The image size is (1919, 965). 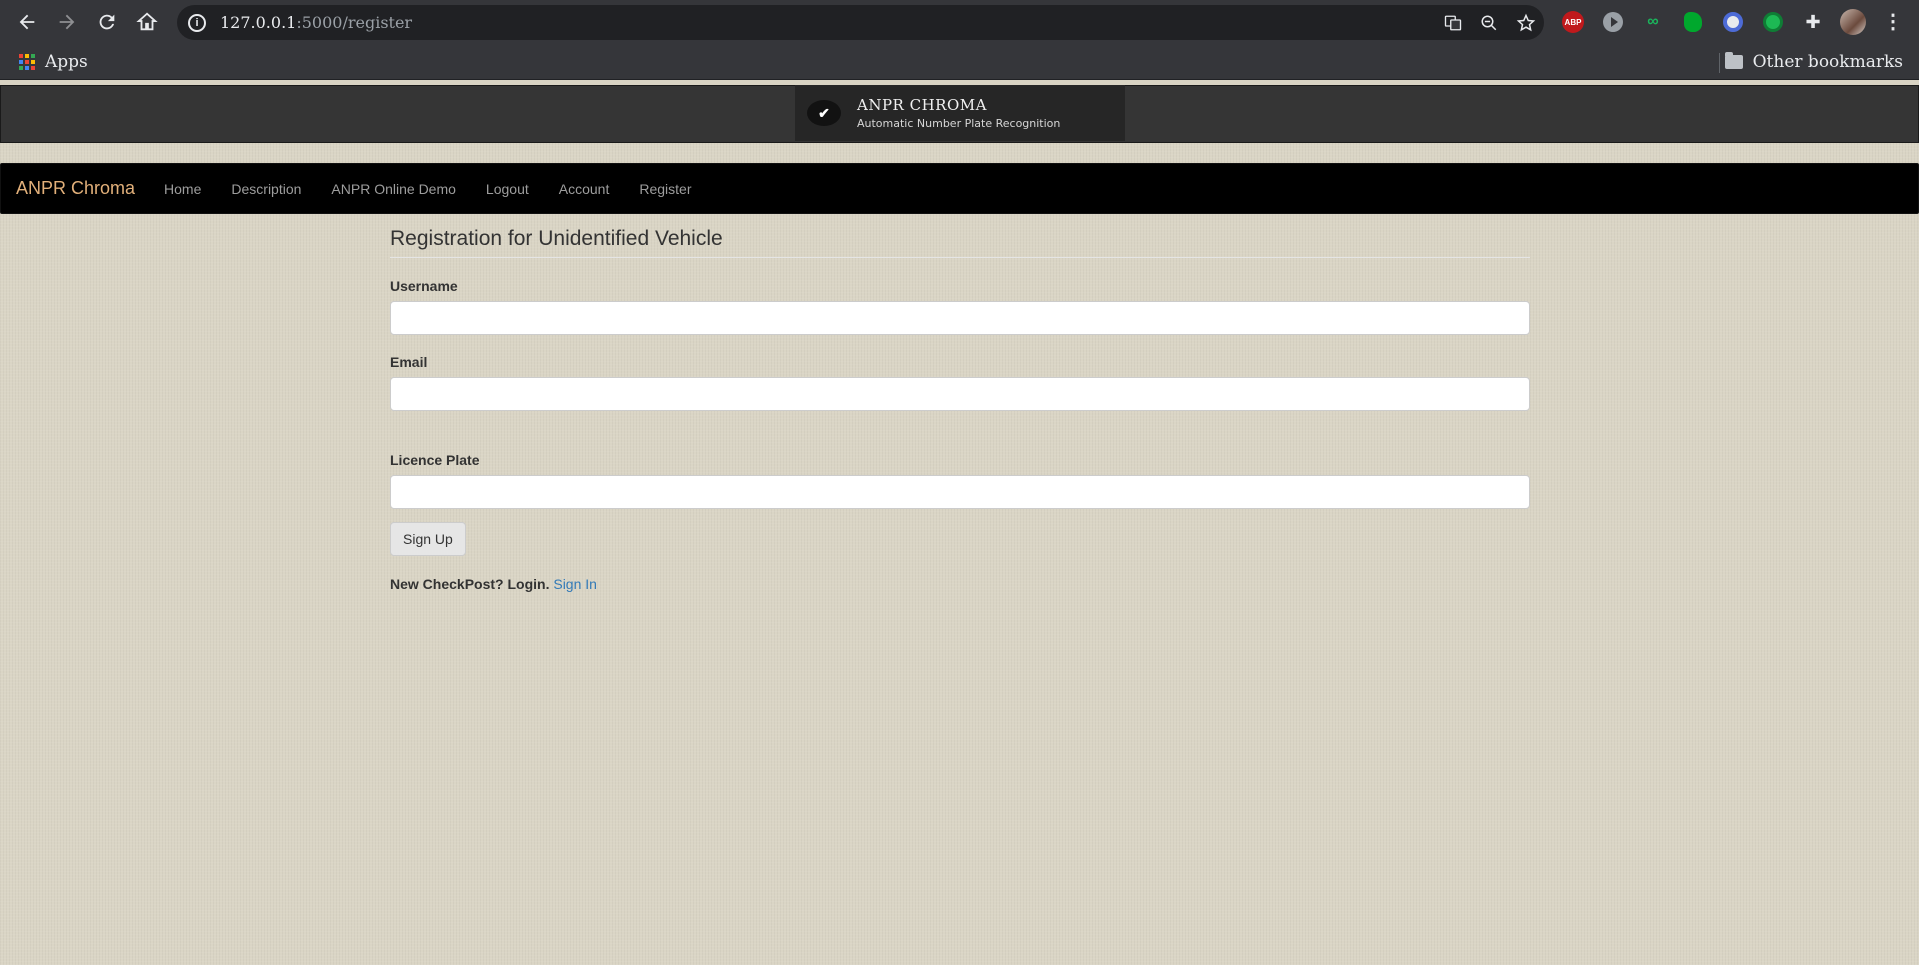 What do you see at coordinates (66, 61) in the screenshot?
I see `apps-label: Apps` at bounding box center [66, 61].